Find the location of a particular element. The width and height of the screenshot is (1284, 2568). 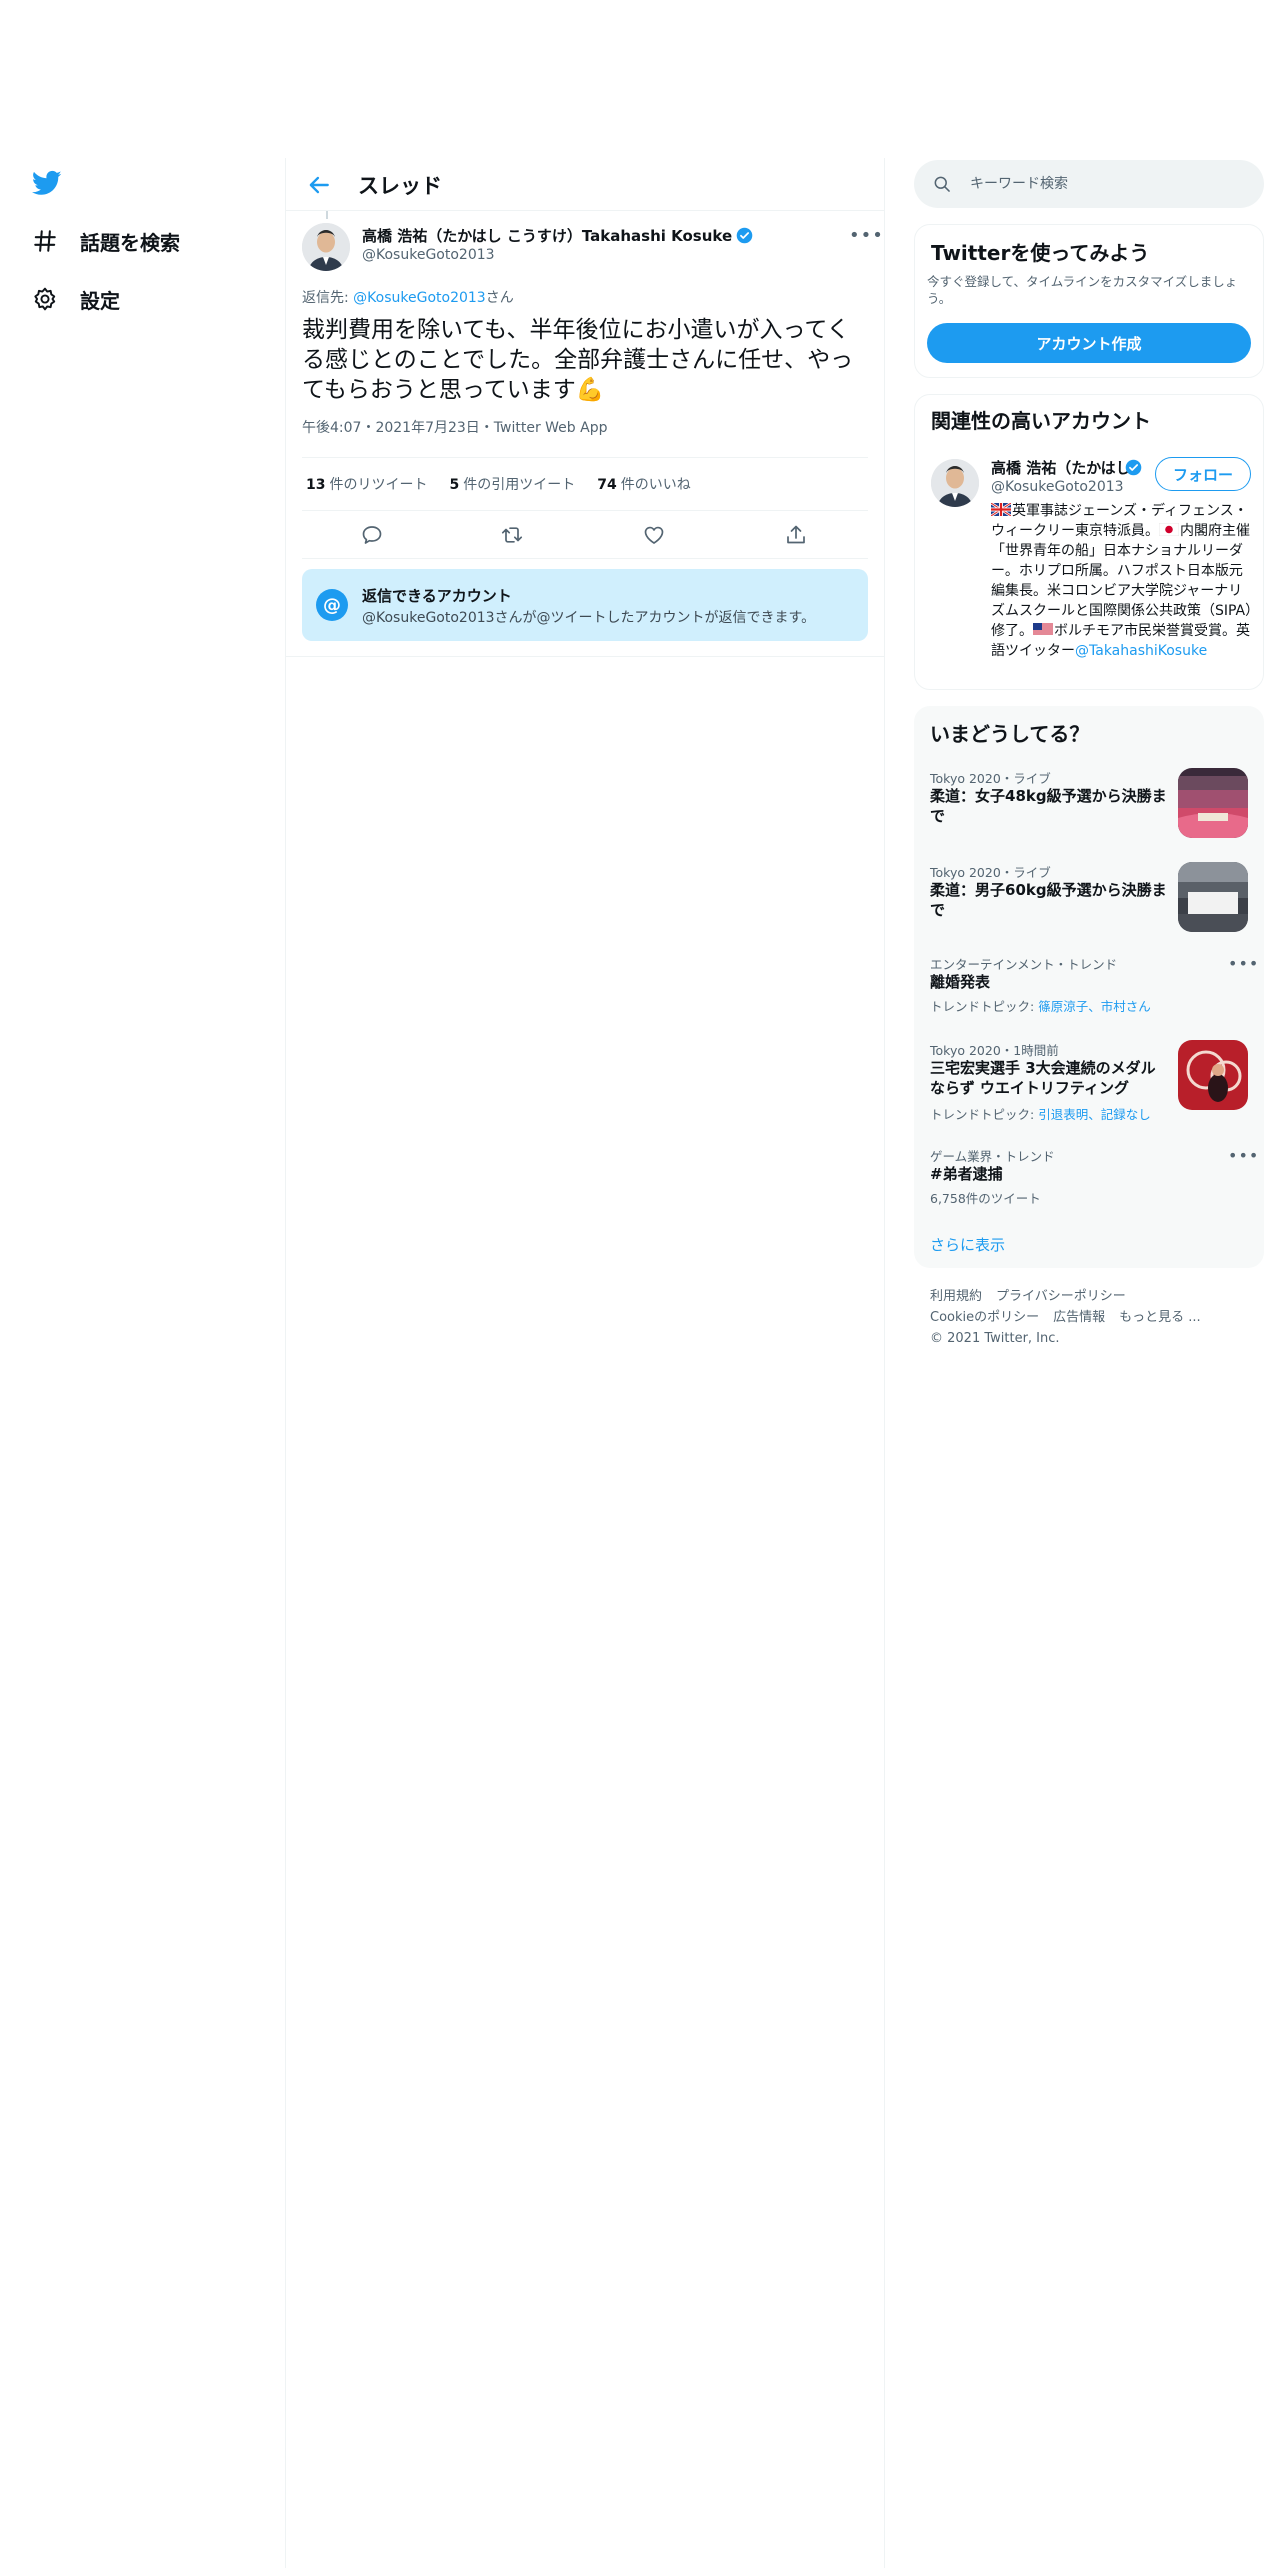

trend-category: エンターテインメント・トレンド is located at coordinates (1024, 964).